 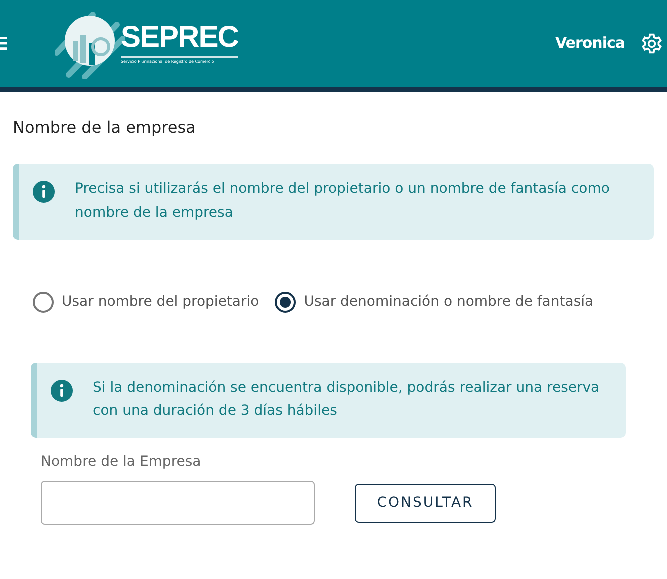 I want to click on user-name: Veronica, so click(x=590, y=43).